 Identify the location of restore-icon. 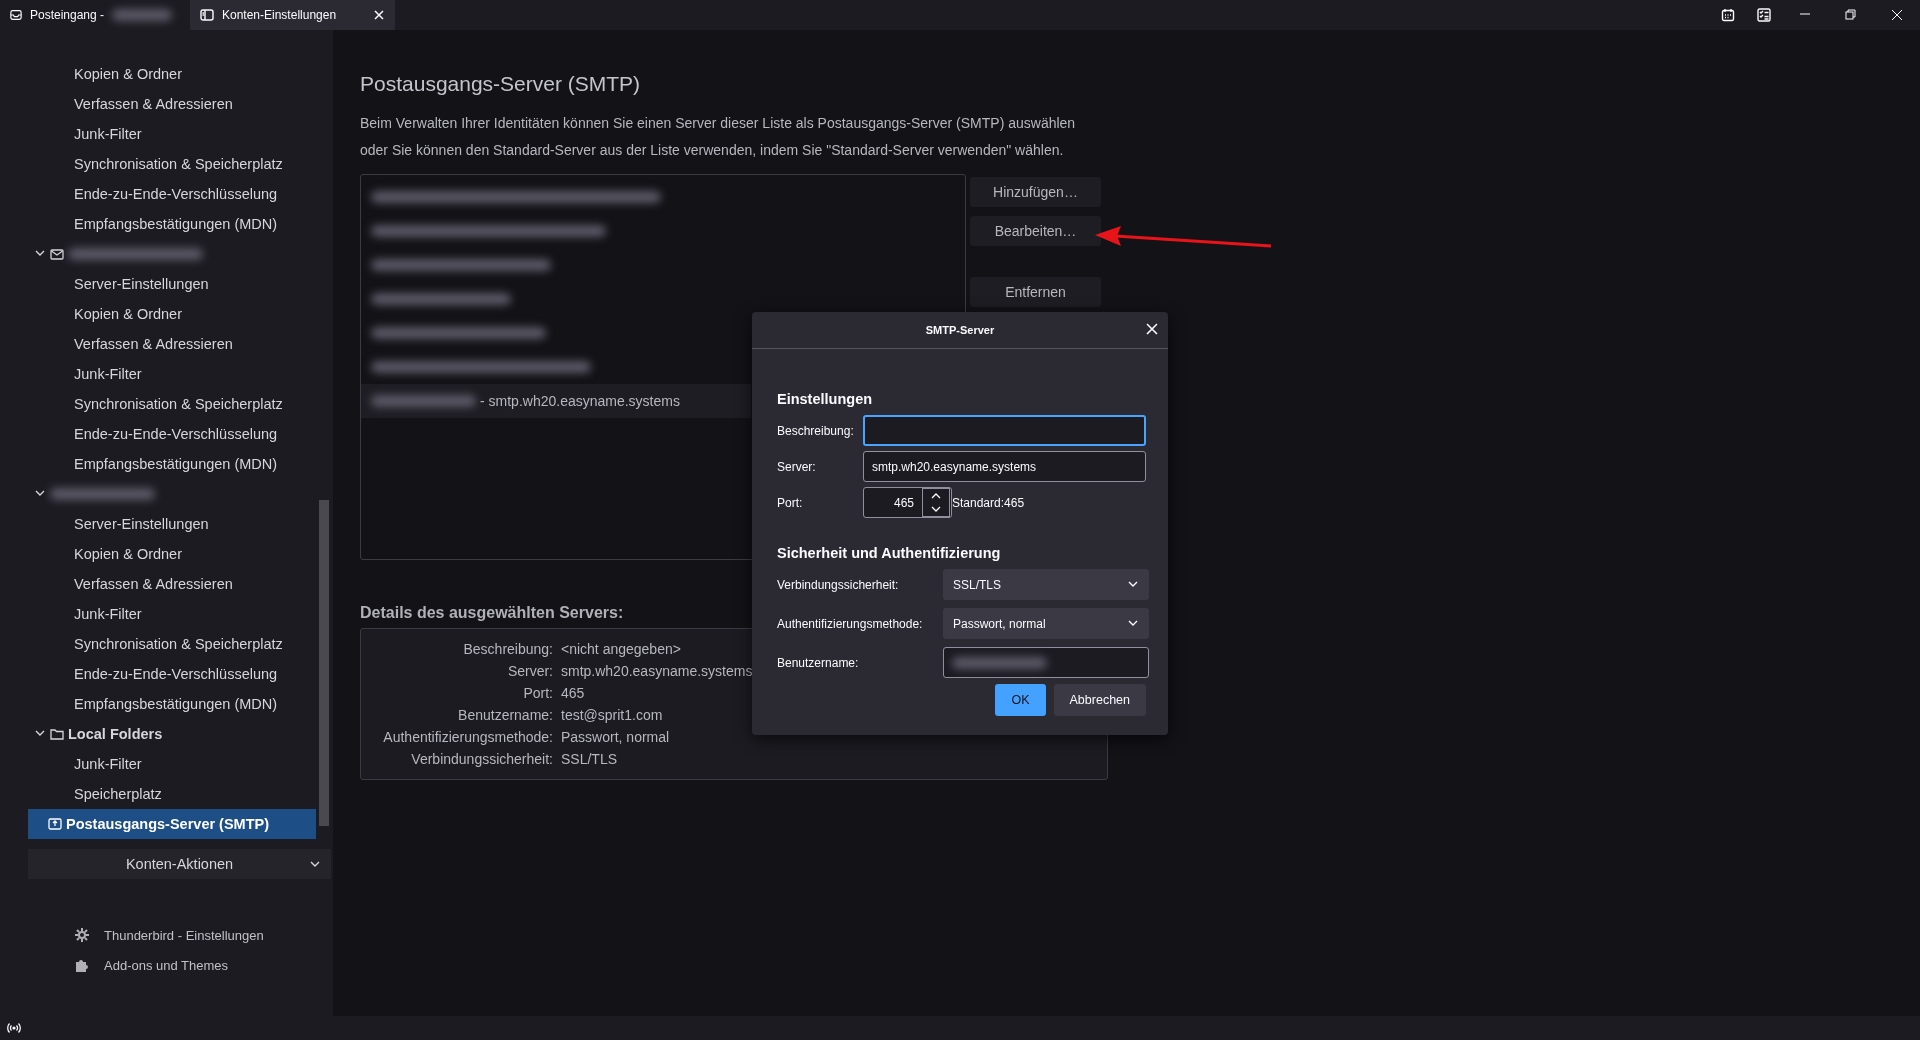
(1851, 15).